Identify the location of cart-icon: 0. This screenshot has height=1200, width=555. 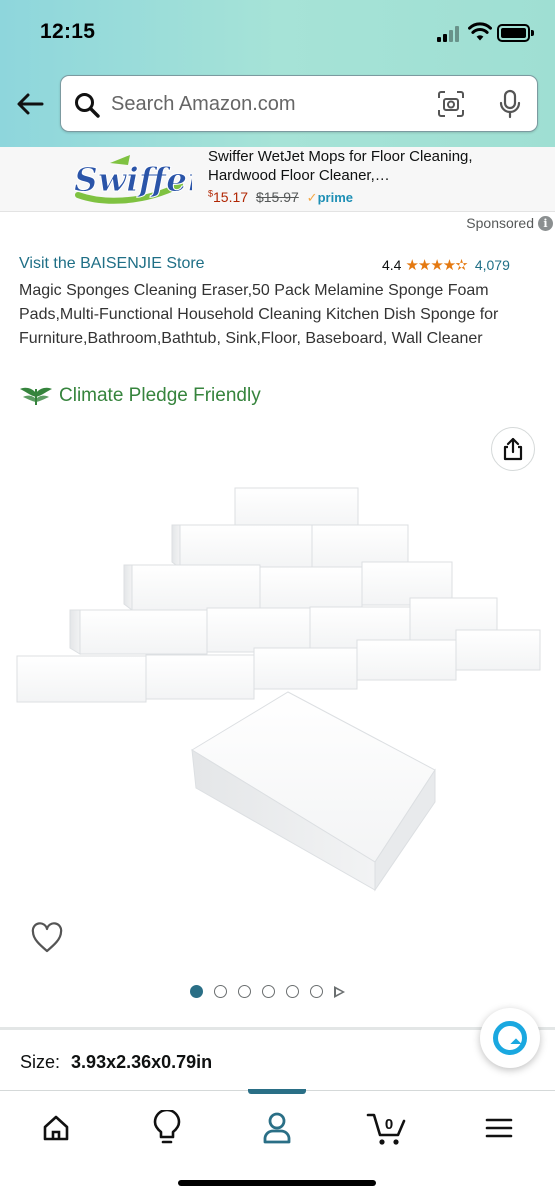
(386, 1129).